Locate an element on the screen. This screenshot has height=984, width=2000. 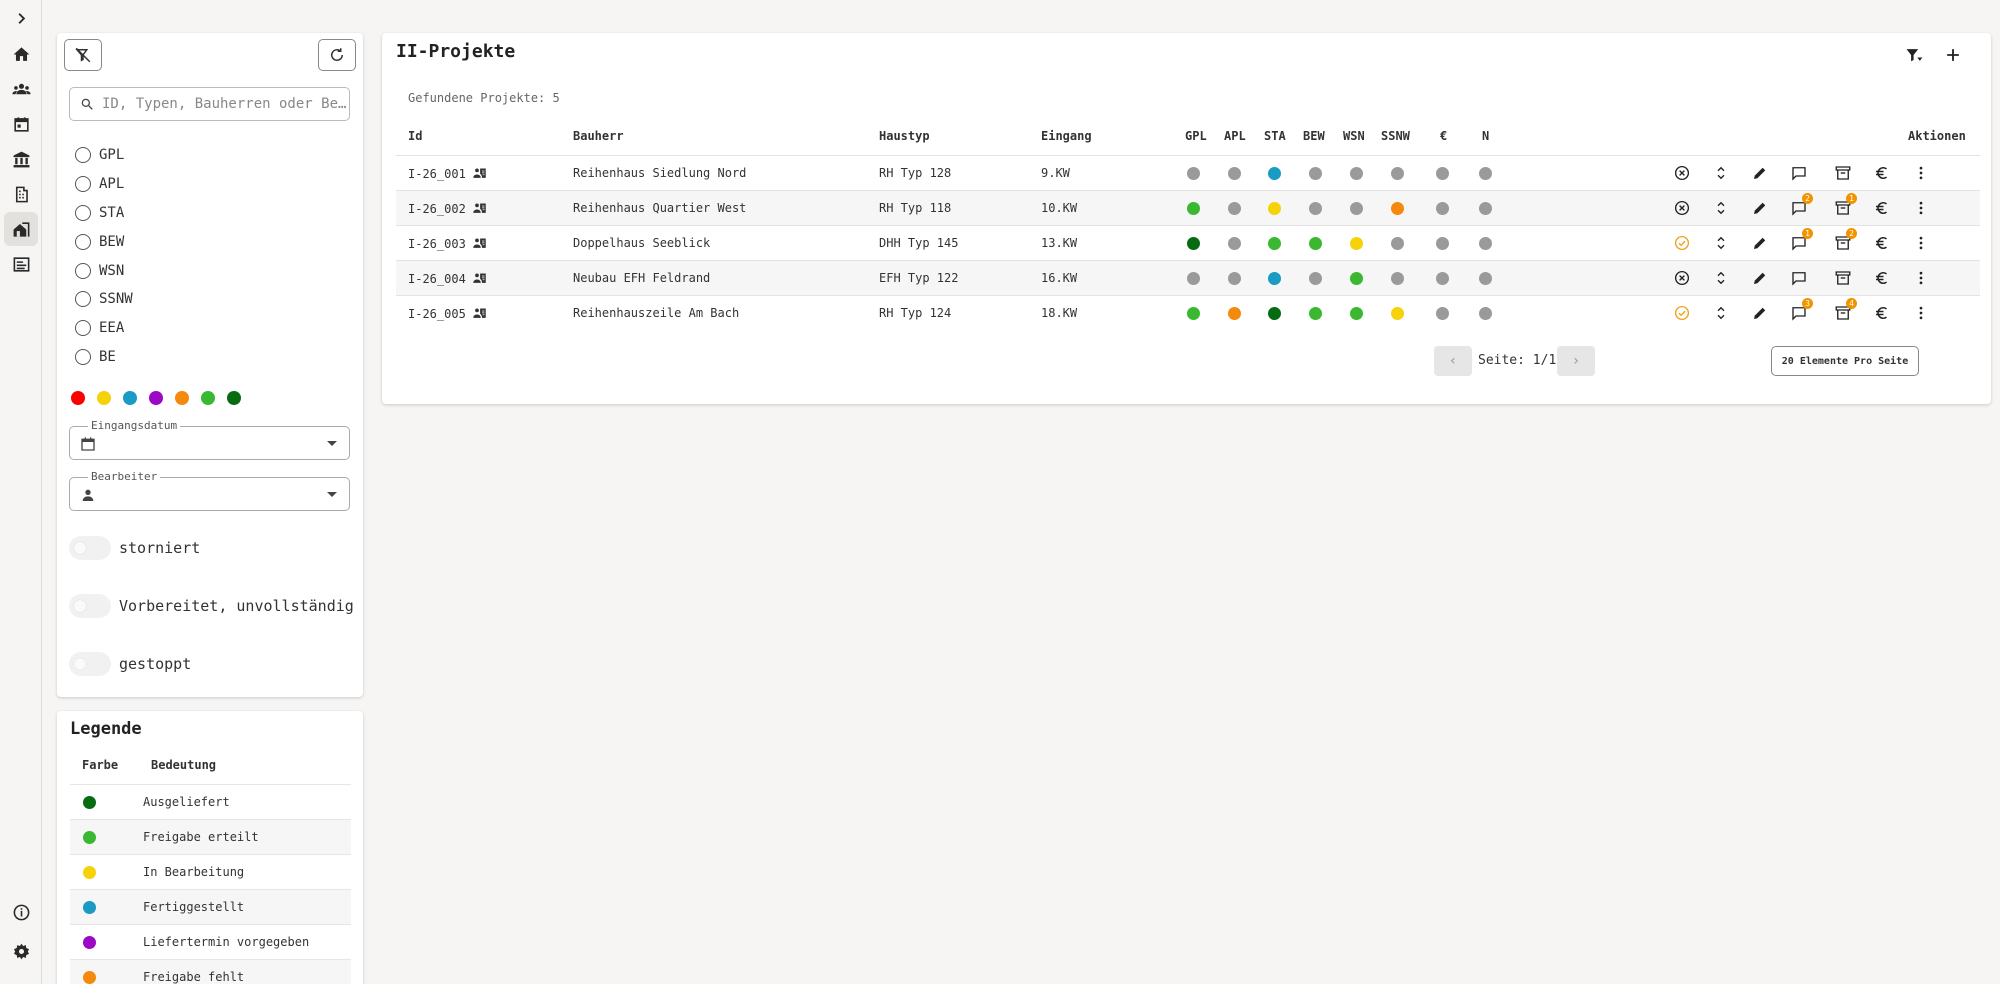
per-page-button: 20 Elemente Pro Seite is located at coordinates (1845, 361).